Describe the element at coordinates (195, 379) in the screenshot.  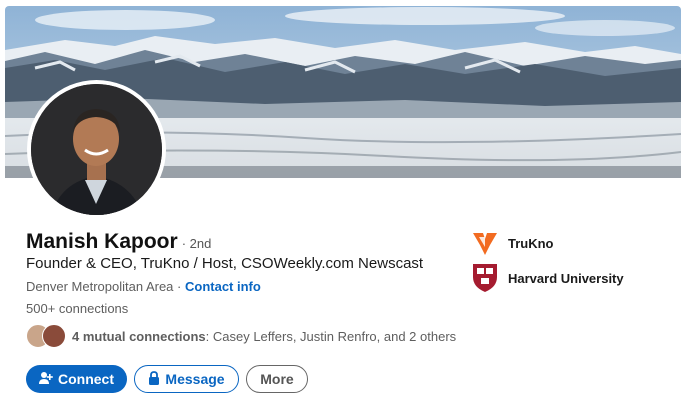
I see `message-label: Message` at that location.